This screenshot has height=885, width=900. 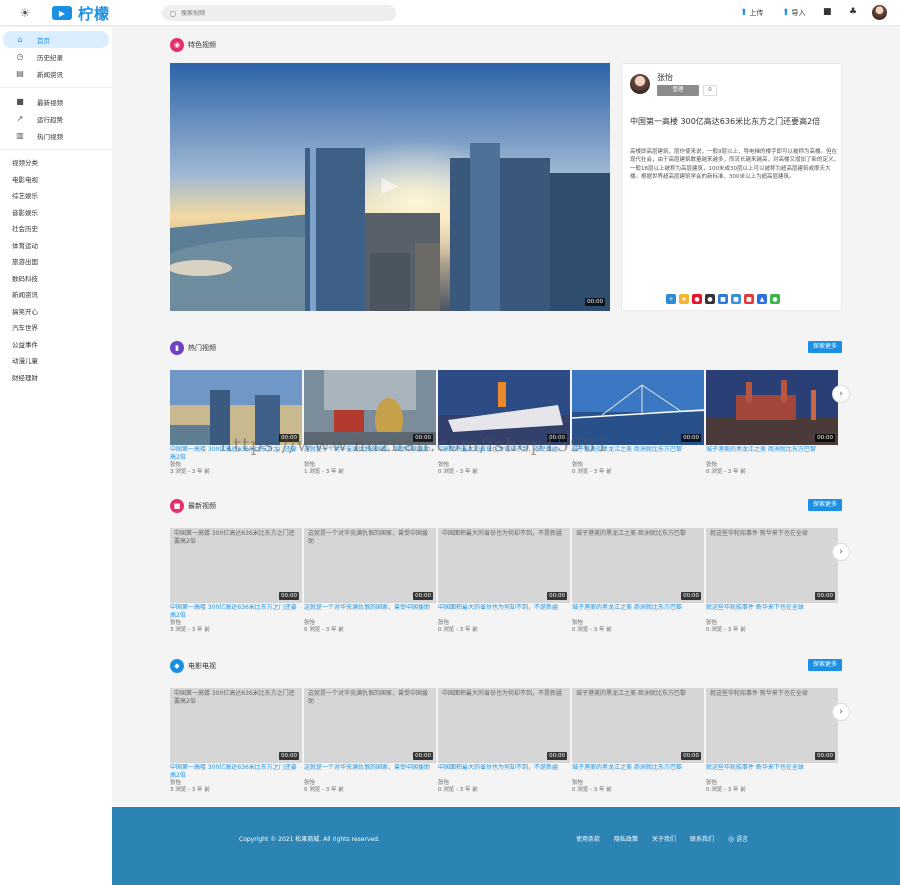 What do you see at coordinates (56, 180) in the screenshot?
I see `category-item: 电影电视` at bounding box center [56, 180].